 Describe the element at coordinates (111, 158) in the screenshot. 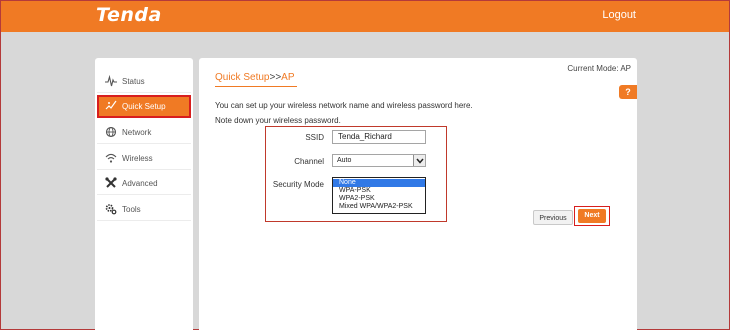

I see `wifi-icon` at that location.